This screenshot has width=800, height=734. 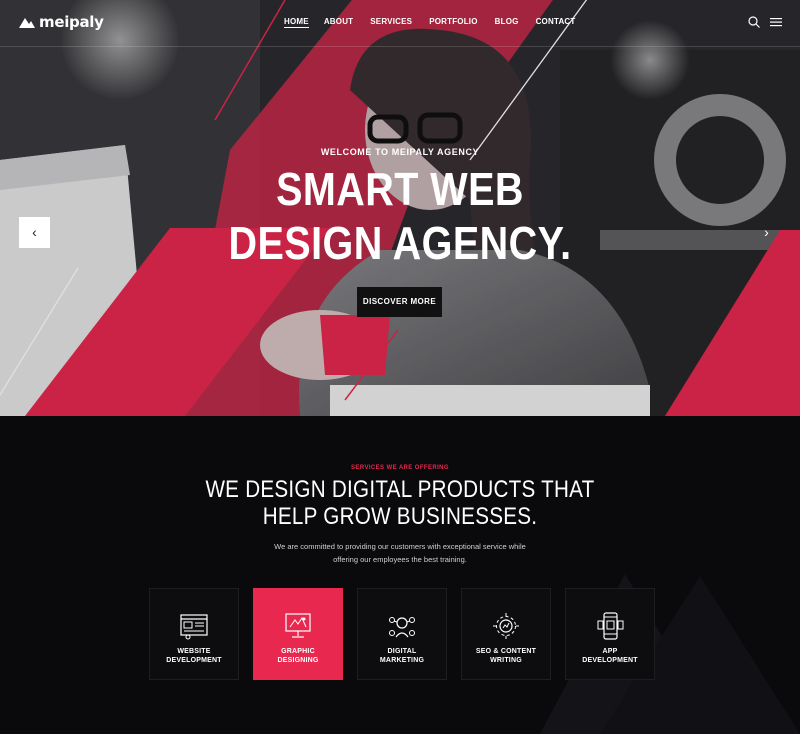 What do you see at coordinates (506, 626) in the screenshot?
I see `gear-analytics-icon` at bounding box center [506, 626].